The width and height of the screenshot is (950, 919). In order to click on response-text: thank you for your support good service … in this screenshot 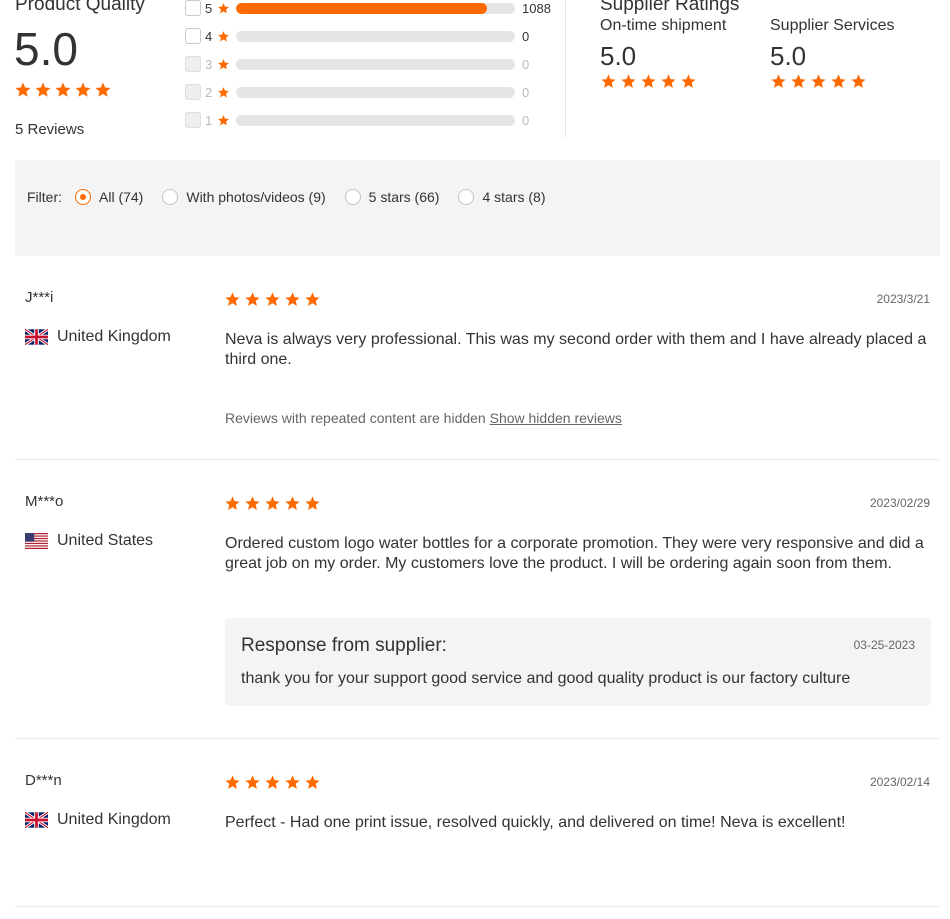, I will do `click(546, 678)`.